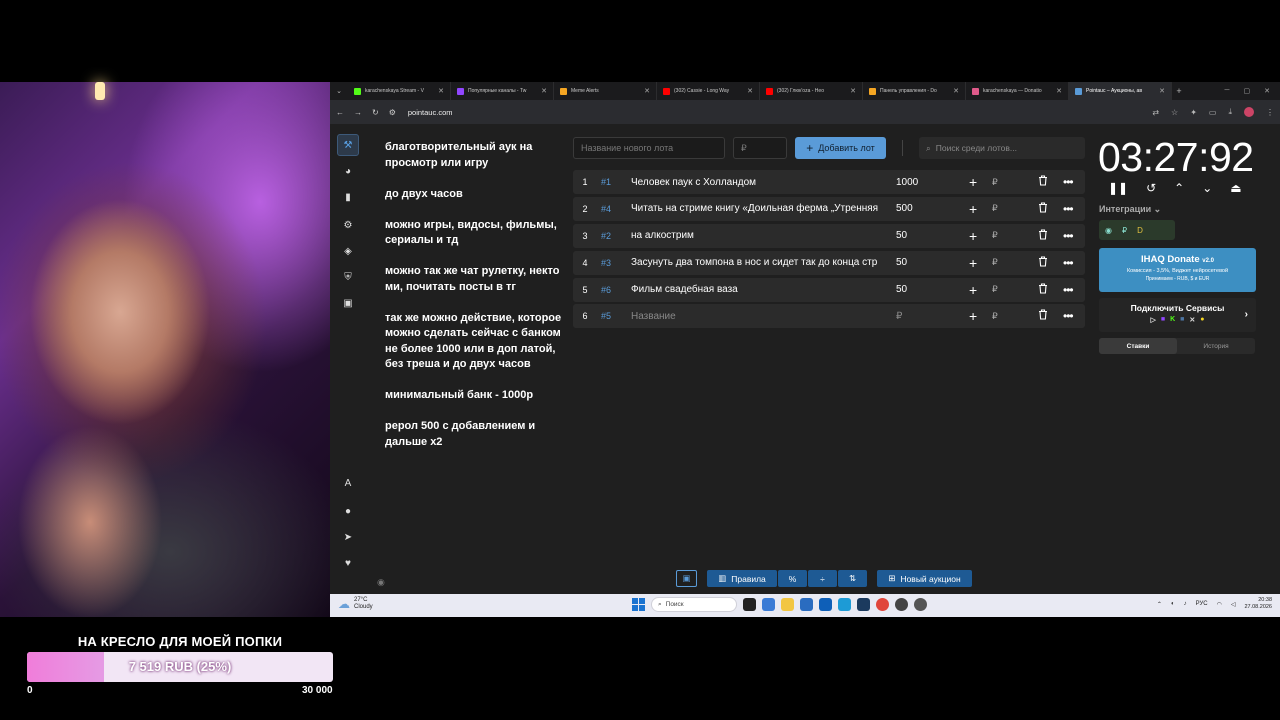  What do you see at coordinates (760, 182) in the screenshot?
I see `lot-name: Человек паук с Холландом` at bounding box center [760, 182].